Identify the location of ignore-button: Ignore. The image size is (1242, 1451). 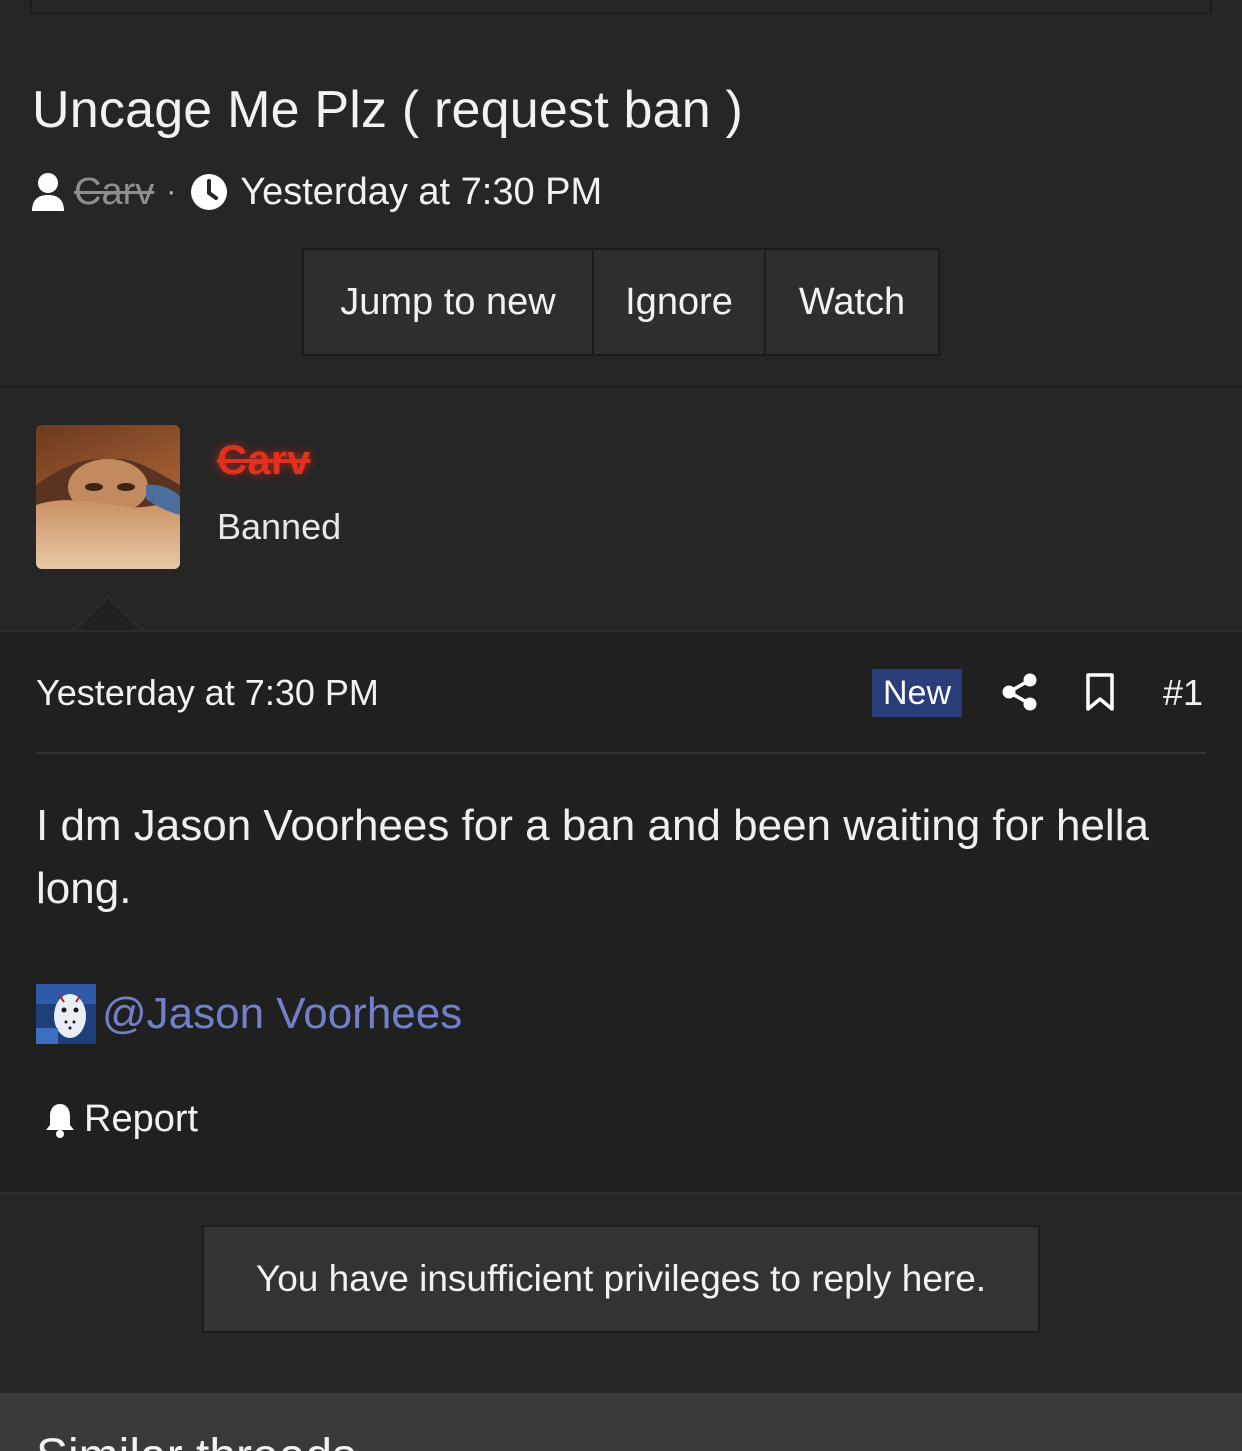
(680, 302).